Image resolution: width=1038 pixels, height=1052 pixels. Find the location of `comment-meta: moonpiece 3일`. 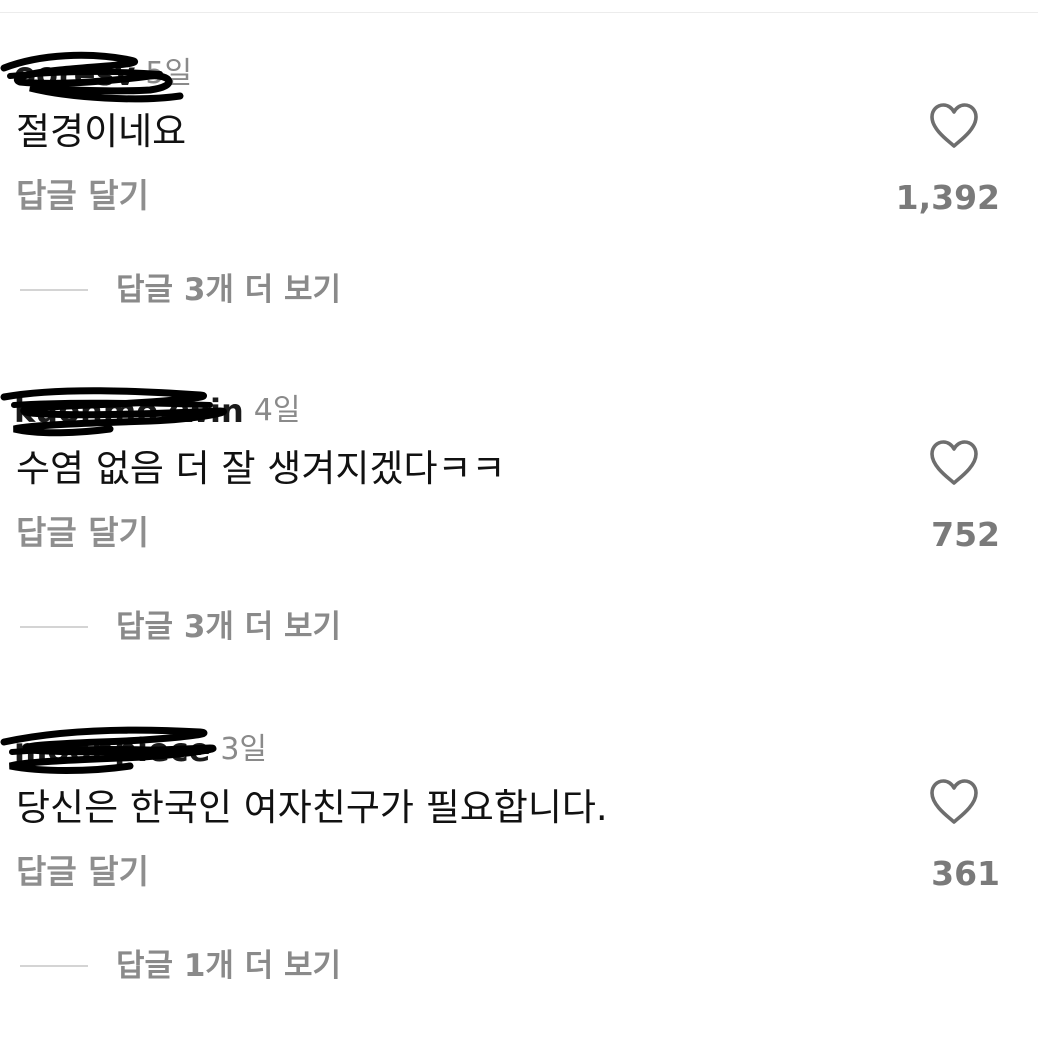

comment-meta: moonpiece 3일 is located at coordinates (134, 750).